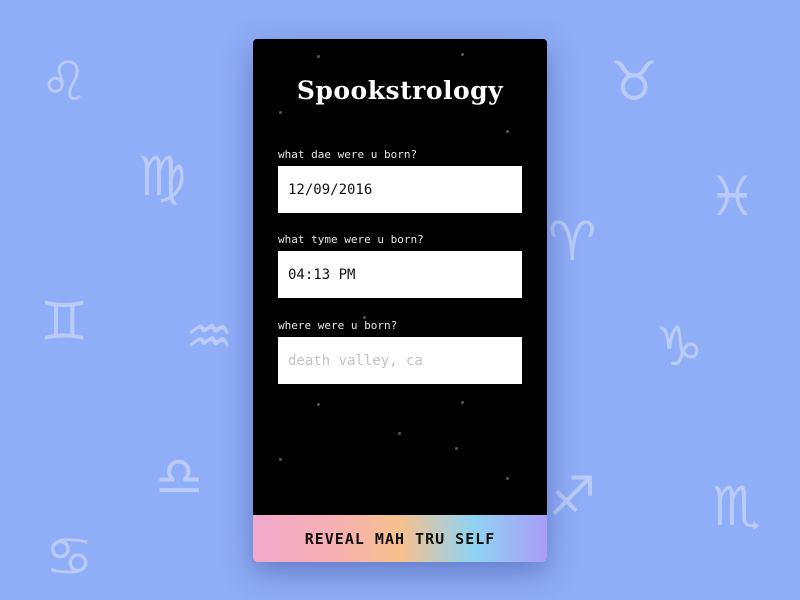 Image resolution: width=800 pixels, height=600 pixels. Describe the element at coordinates (400, 538) in the screenshot. I see `reveal-button: REVEAL MAH TRU SELF` at that location.